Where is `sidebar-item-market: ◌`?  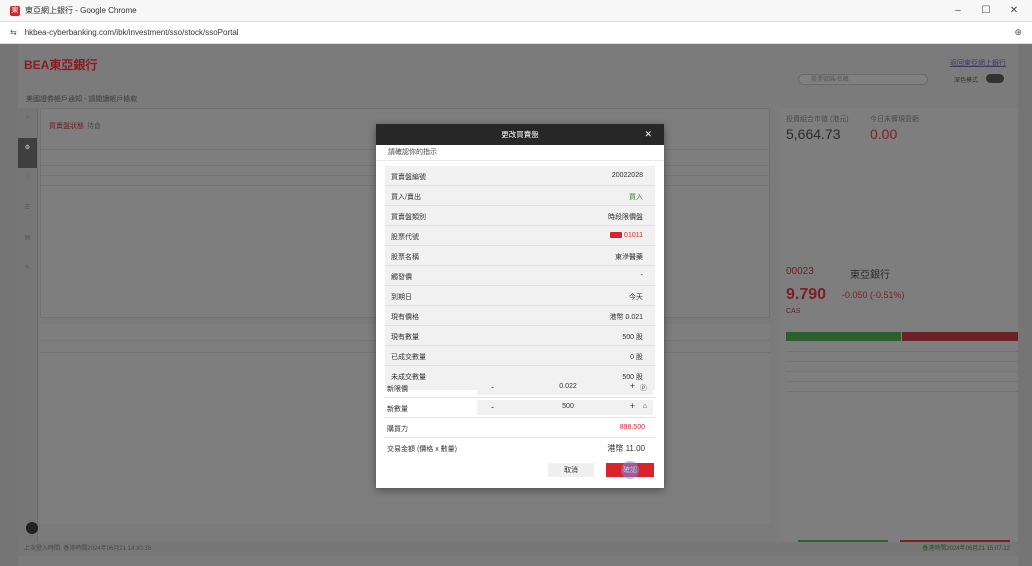
sidebar-item-market: ◌ is located at coordinates (27, 183).